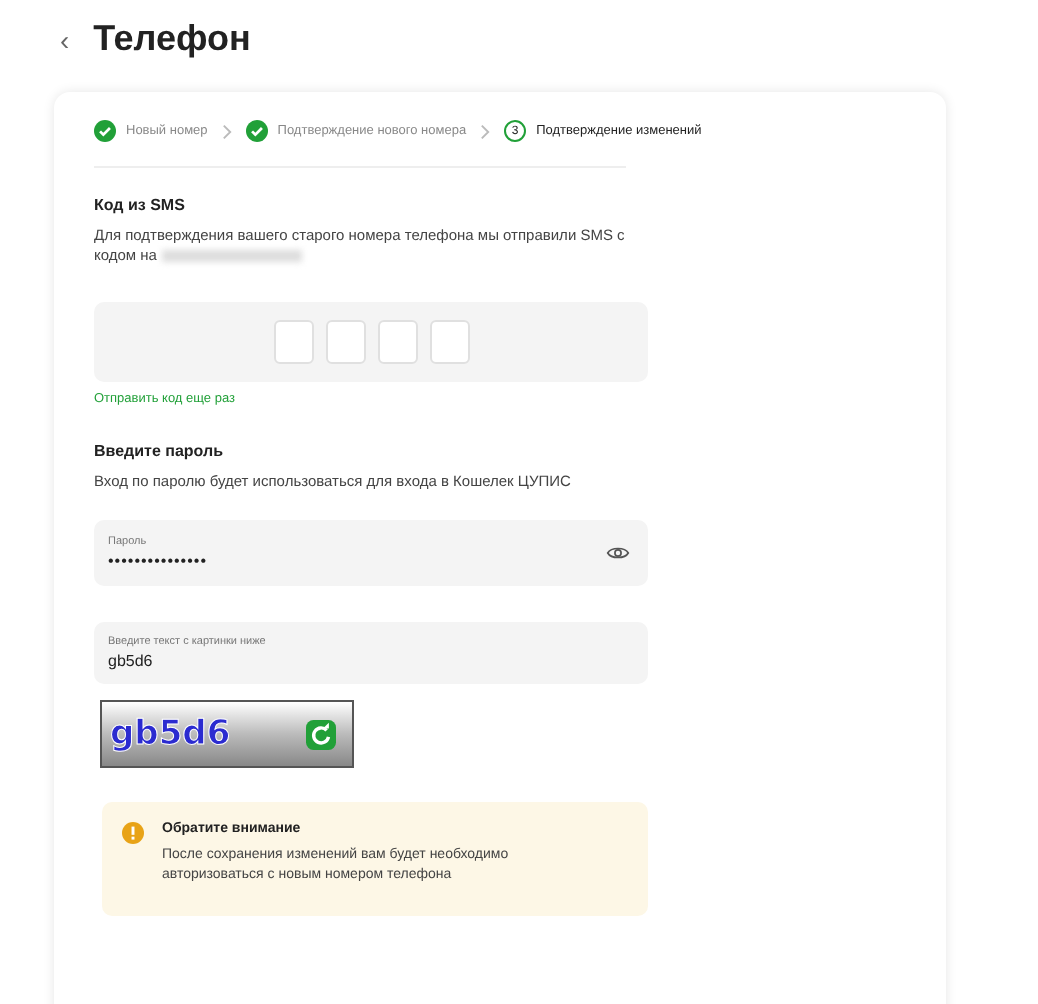 The width and height of the screenshot is (1038, 1004). Describe the element at coordinates (170, 734) in the screenshot. I see `captcha-image: gb5d6` at that location.